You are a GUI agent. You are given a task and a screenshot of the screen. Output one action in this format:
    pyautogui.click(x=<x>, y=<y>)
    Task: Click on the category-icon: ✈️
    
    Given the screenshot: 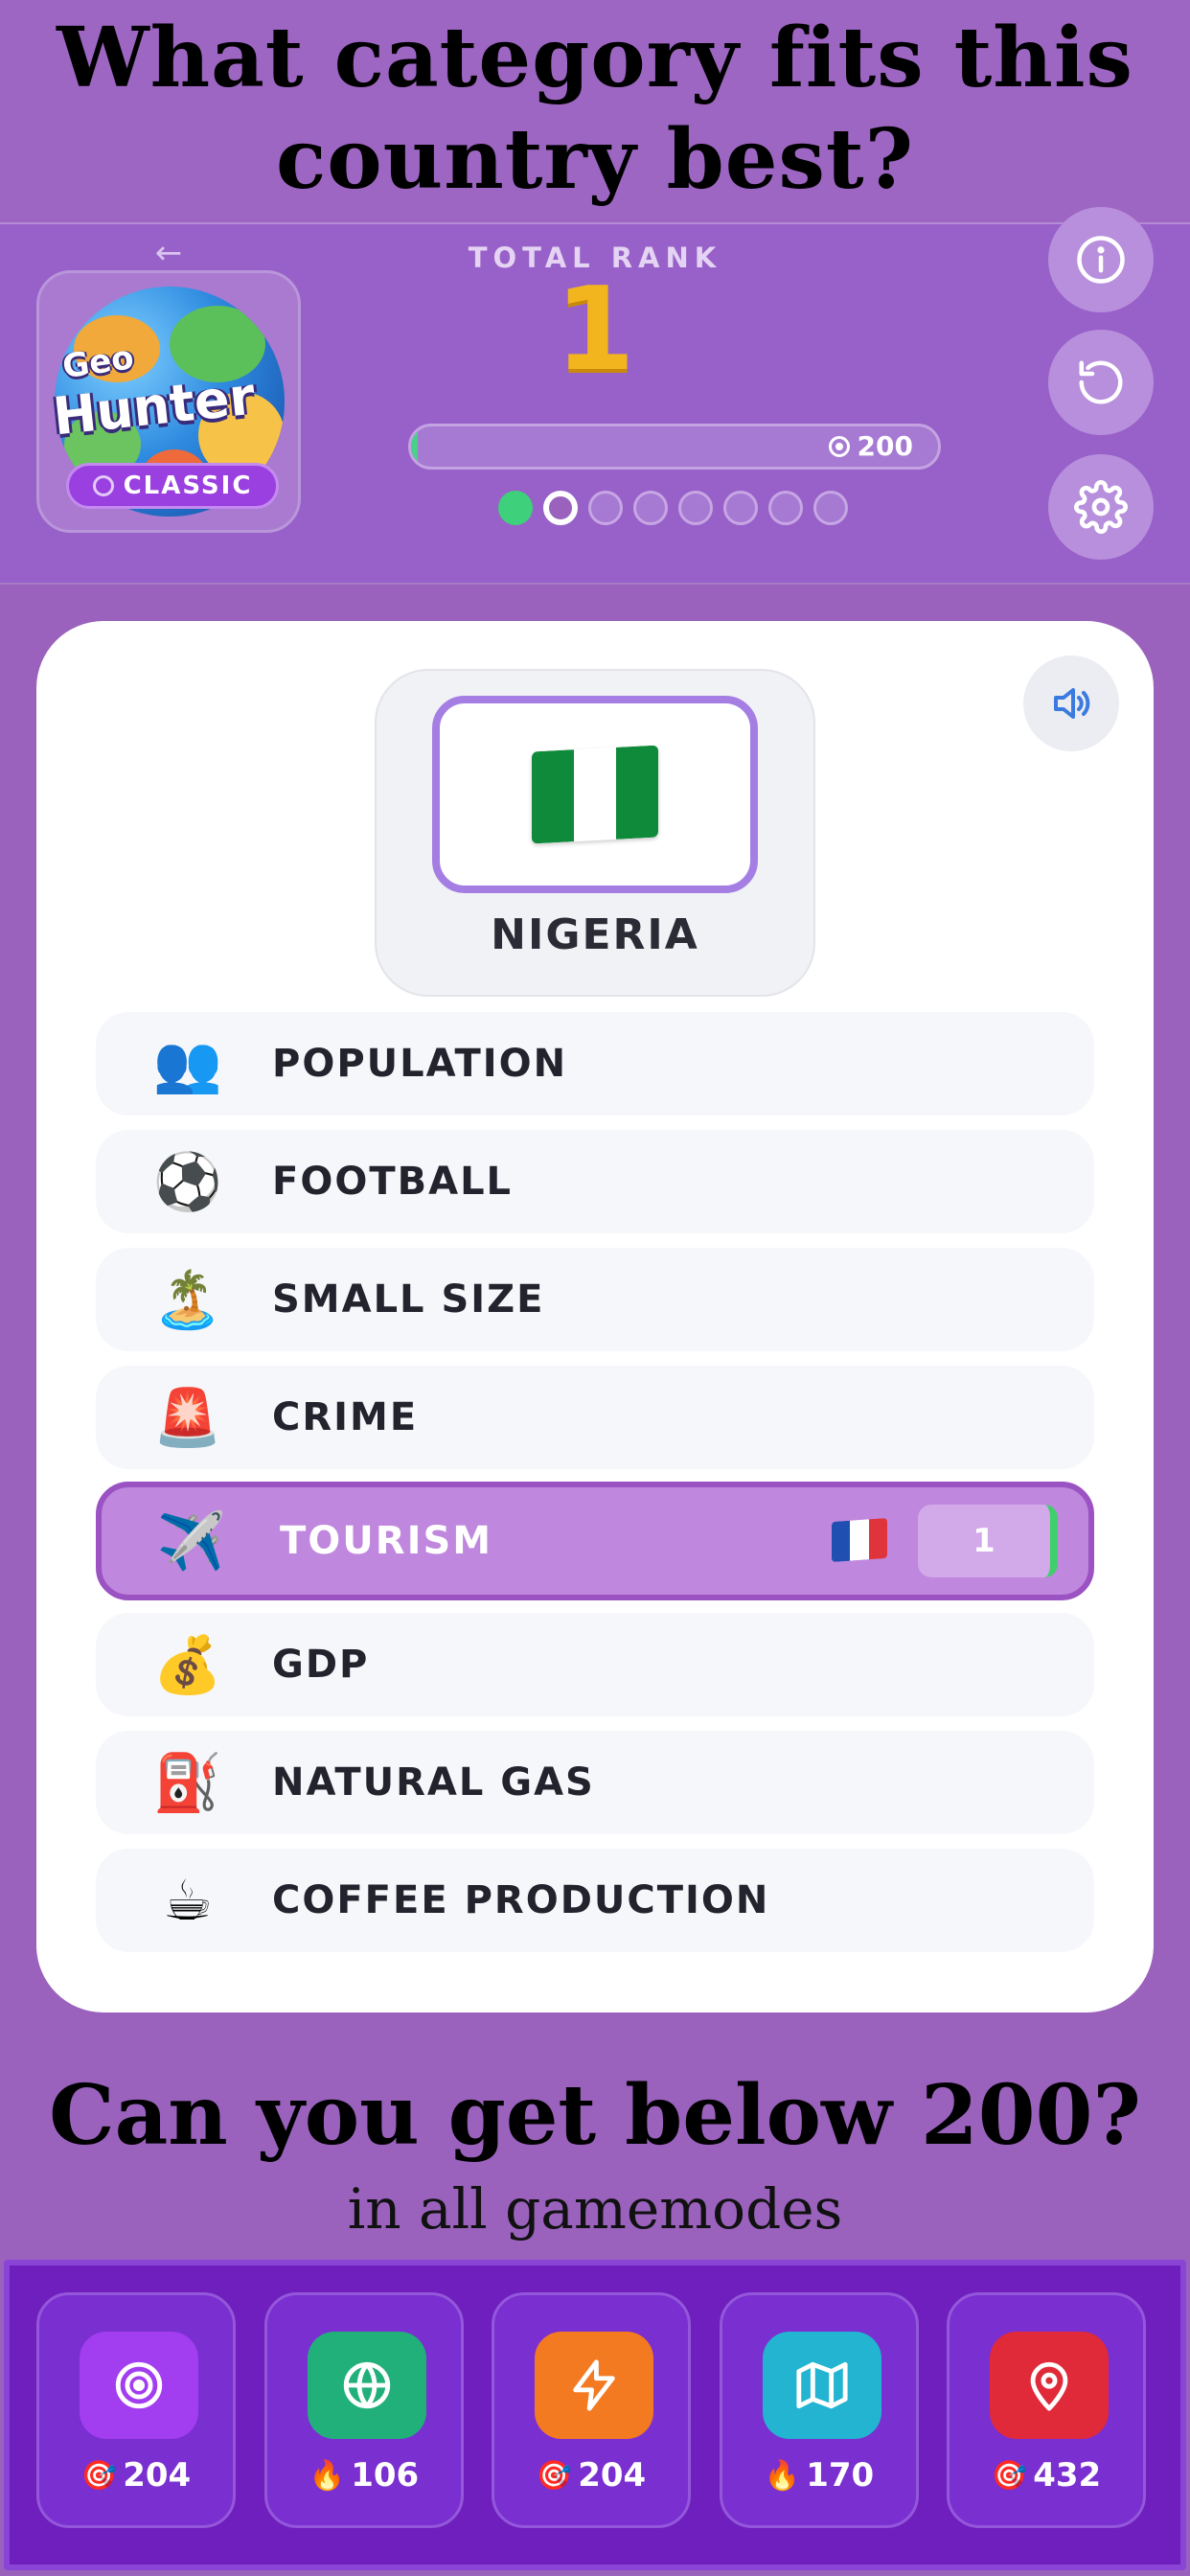 What is the action you would take?
    pyautogui.click(x=191, y=1541)
    